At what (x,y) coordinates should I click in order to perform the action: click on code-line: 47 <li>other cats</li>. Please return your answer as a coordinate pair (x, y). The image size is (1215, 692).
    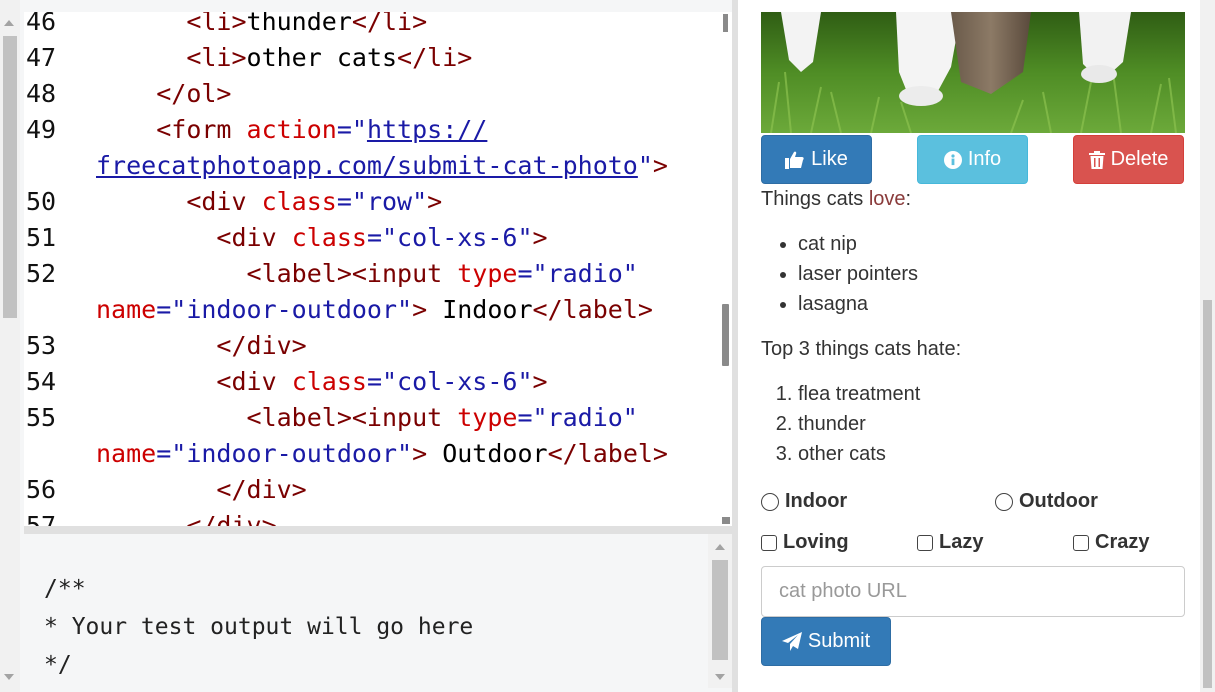
    Looking at the image, I should click on (374, 58).